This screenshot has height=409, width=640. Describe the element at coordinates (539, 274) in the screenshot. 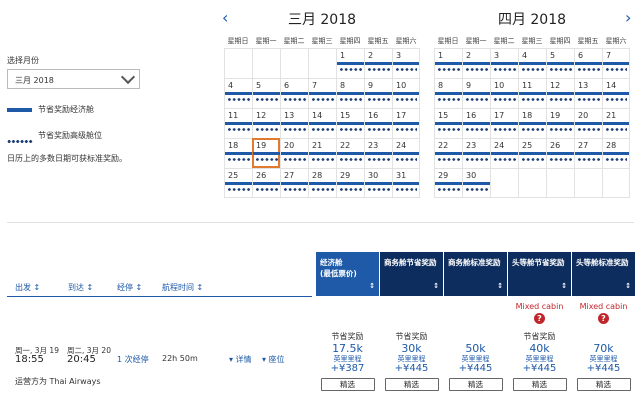

I see `cabin-header-first-saver: 头等舱节省奖励 ↕` at that location.